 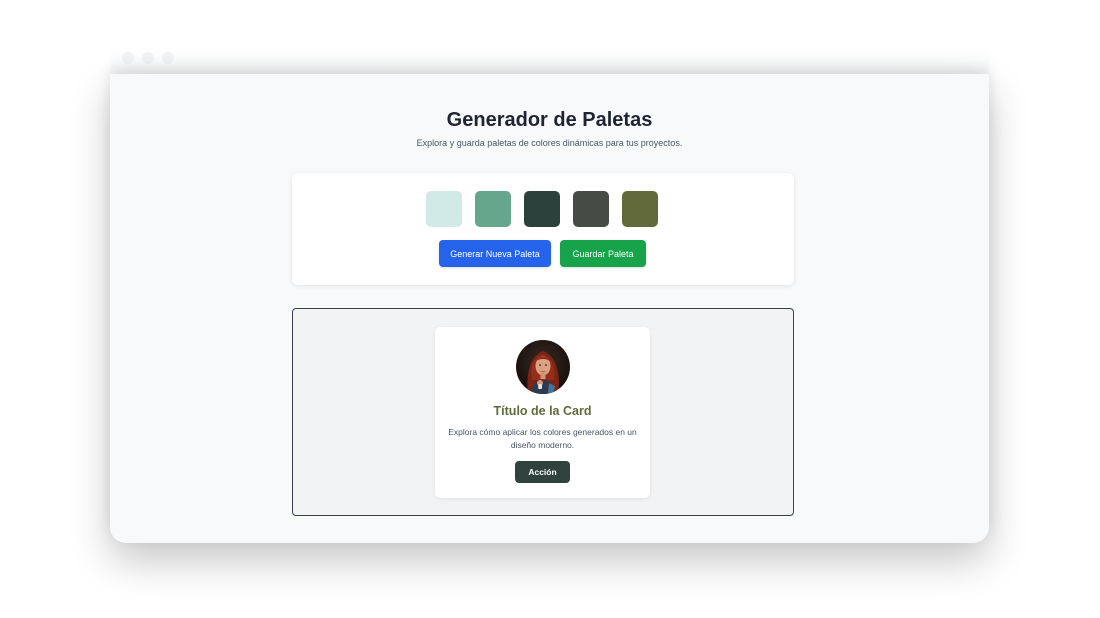 I want to click on woman-portrait-icon, so click(x=543, y=367).